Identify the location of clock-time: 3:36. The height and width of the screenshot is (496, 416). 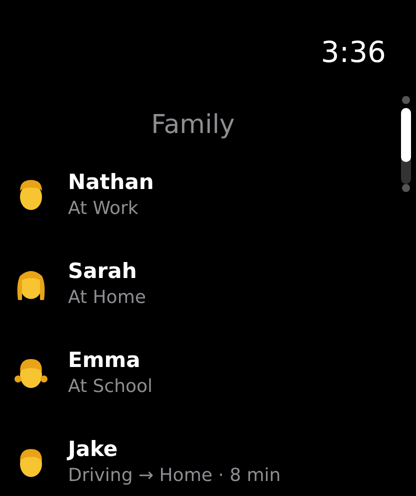
(353, 52).